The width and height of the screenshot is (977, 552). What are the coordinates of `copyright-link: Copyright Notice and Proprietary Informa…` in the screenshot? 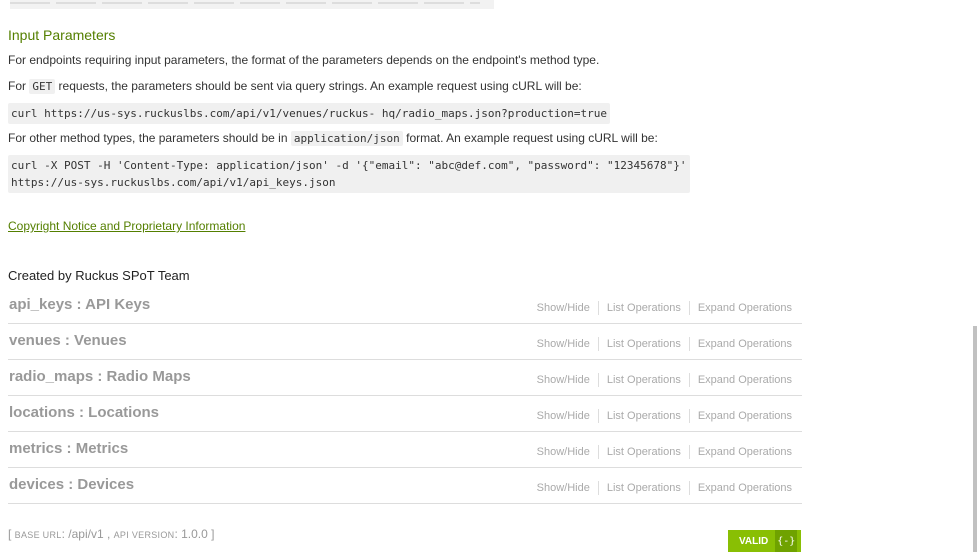 It's located at (126, 226).